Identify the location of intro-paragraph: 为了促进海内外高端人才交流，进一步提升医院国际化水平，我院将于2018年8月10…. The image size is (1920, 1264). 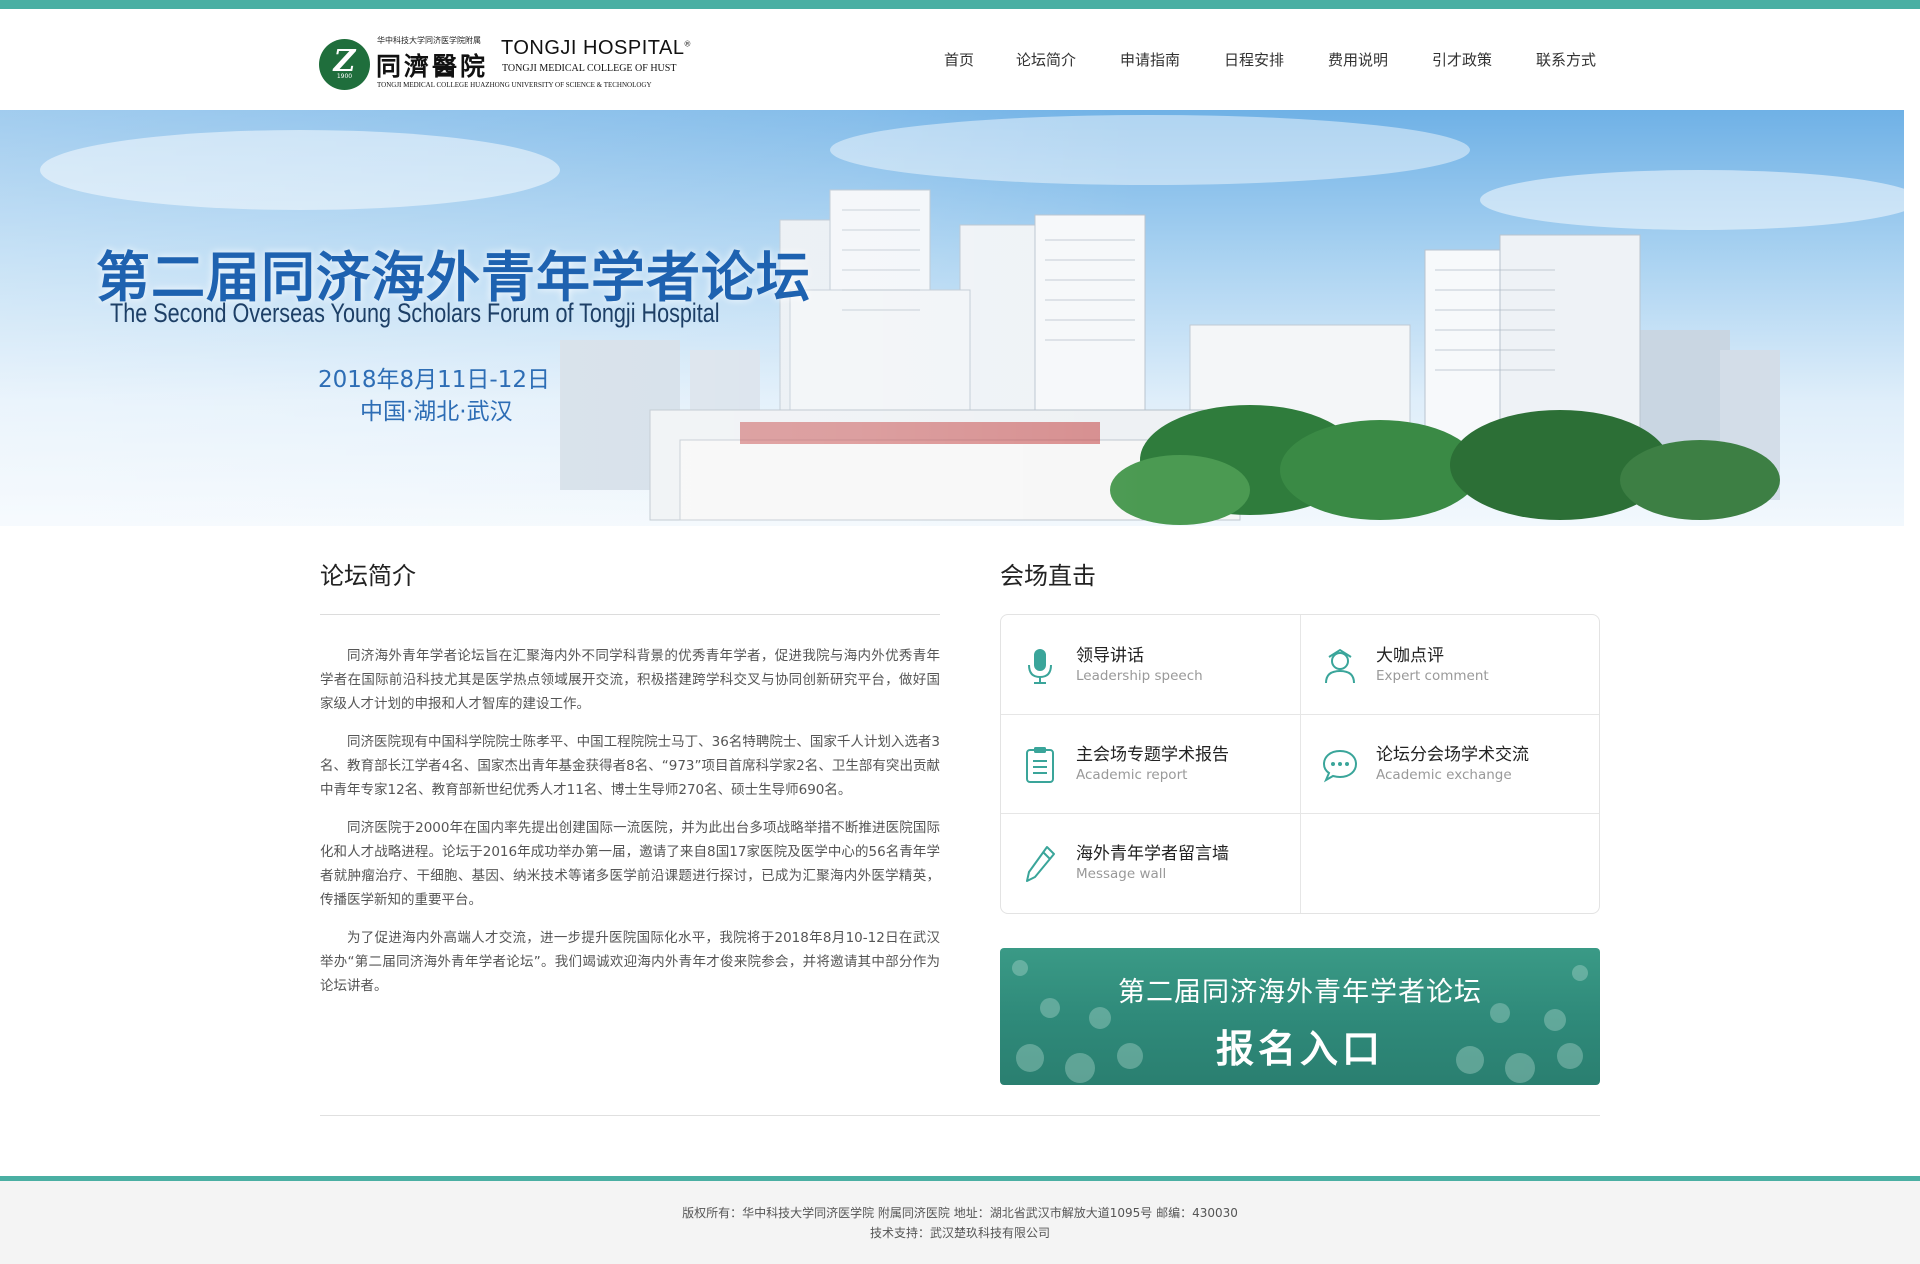
(630, 962).